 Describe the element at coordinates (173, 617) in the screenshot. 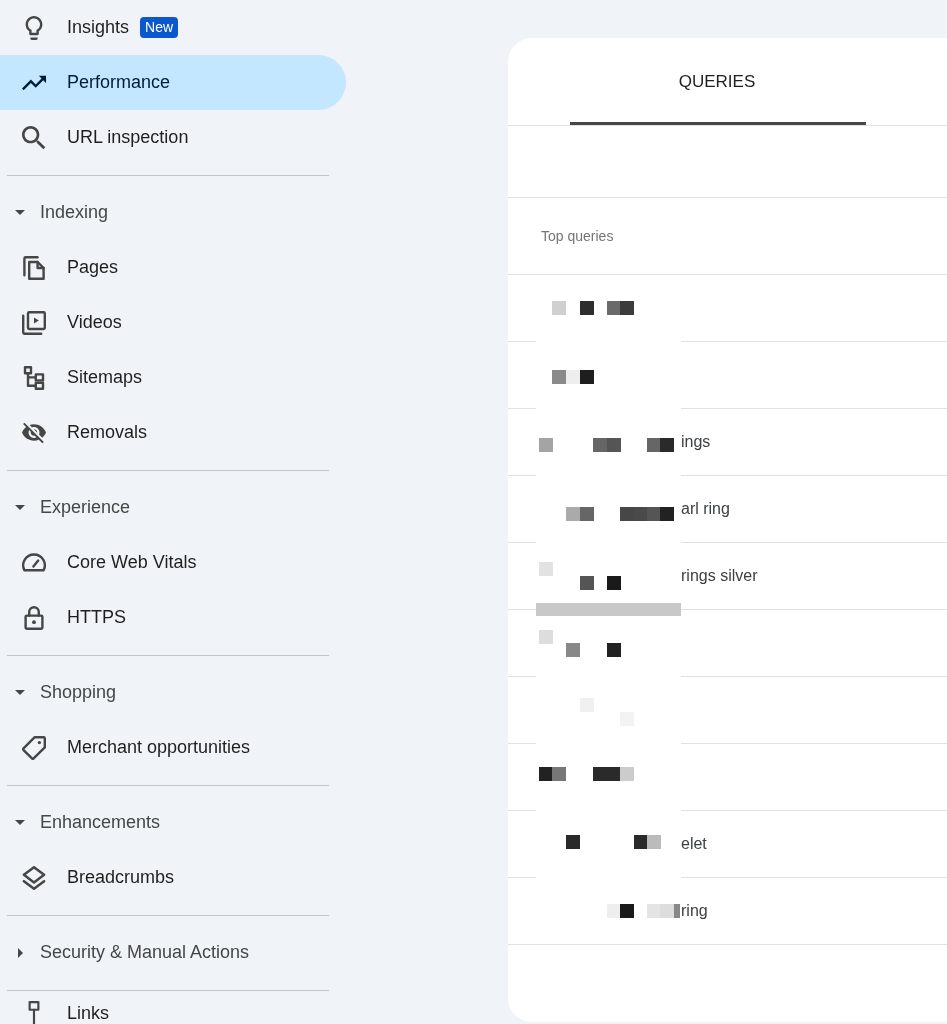

I see `nav-item: HTTPS` at that location.